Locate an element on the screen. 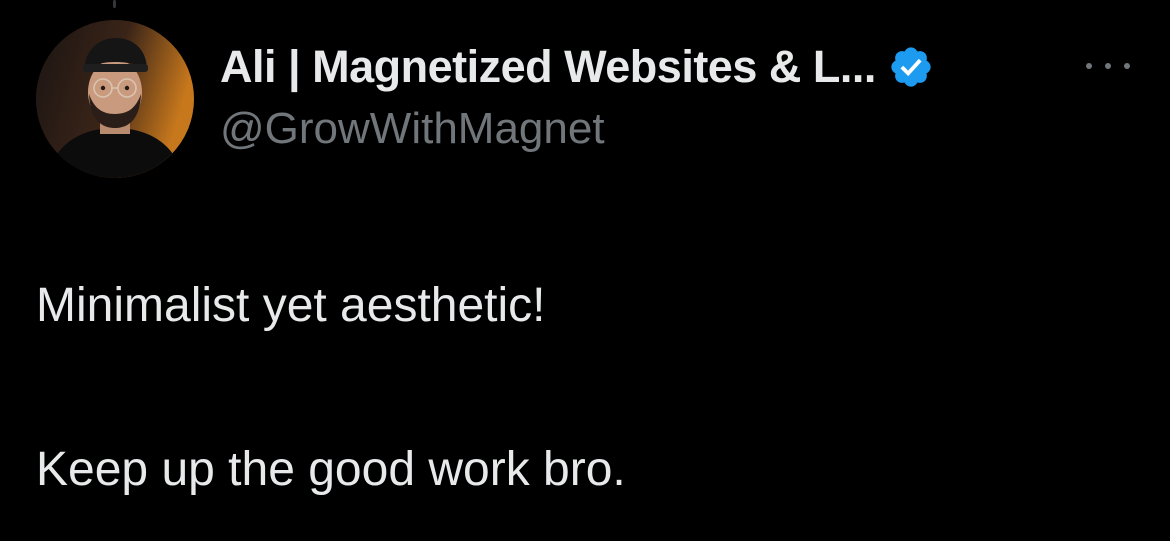 This screenshot has height=541, width=1170. tweet-text-line: Minimalist yet aesthetic! is located at coordinates (291, 305).